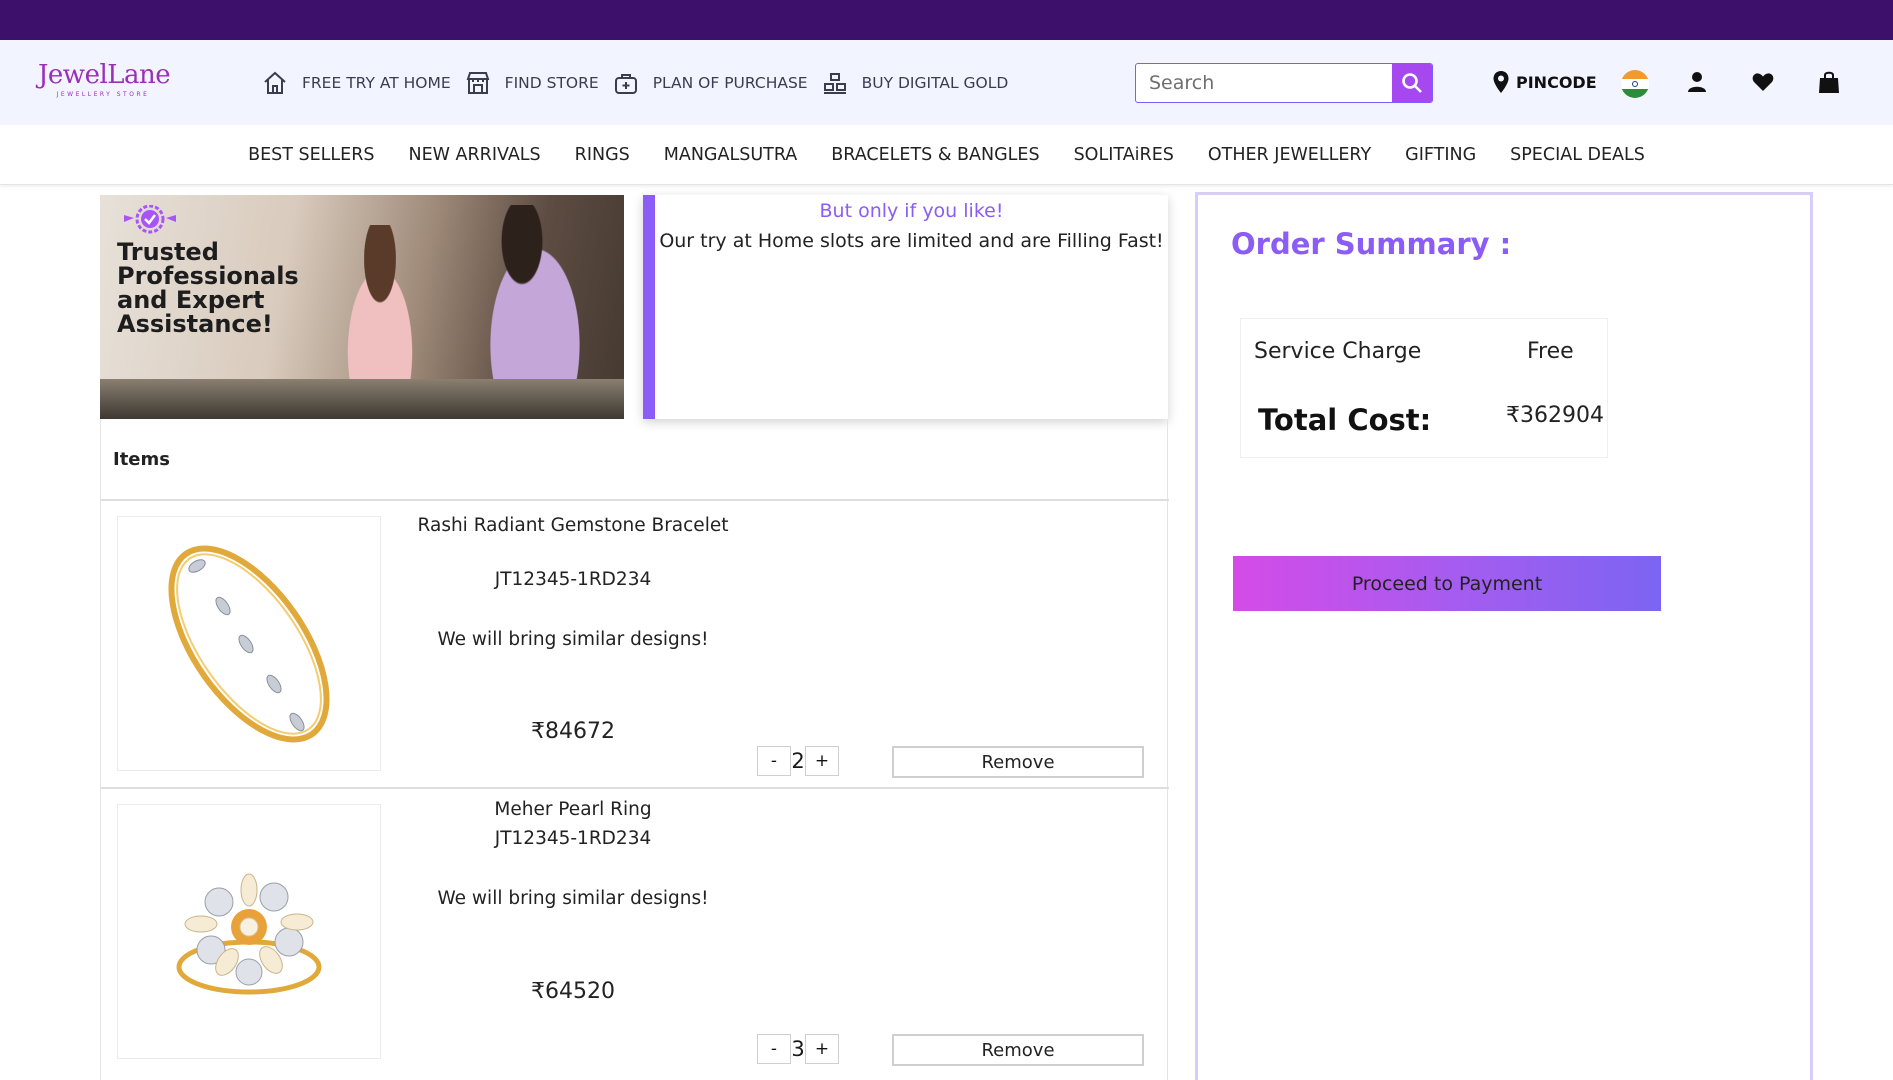 Image resolution: width=1893 pixels, height=1080 pixels. I want to click on item-price: ₹84672, so click(573, 731).